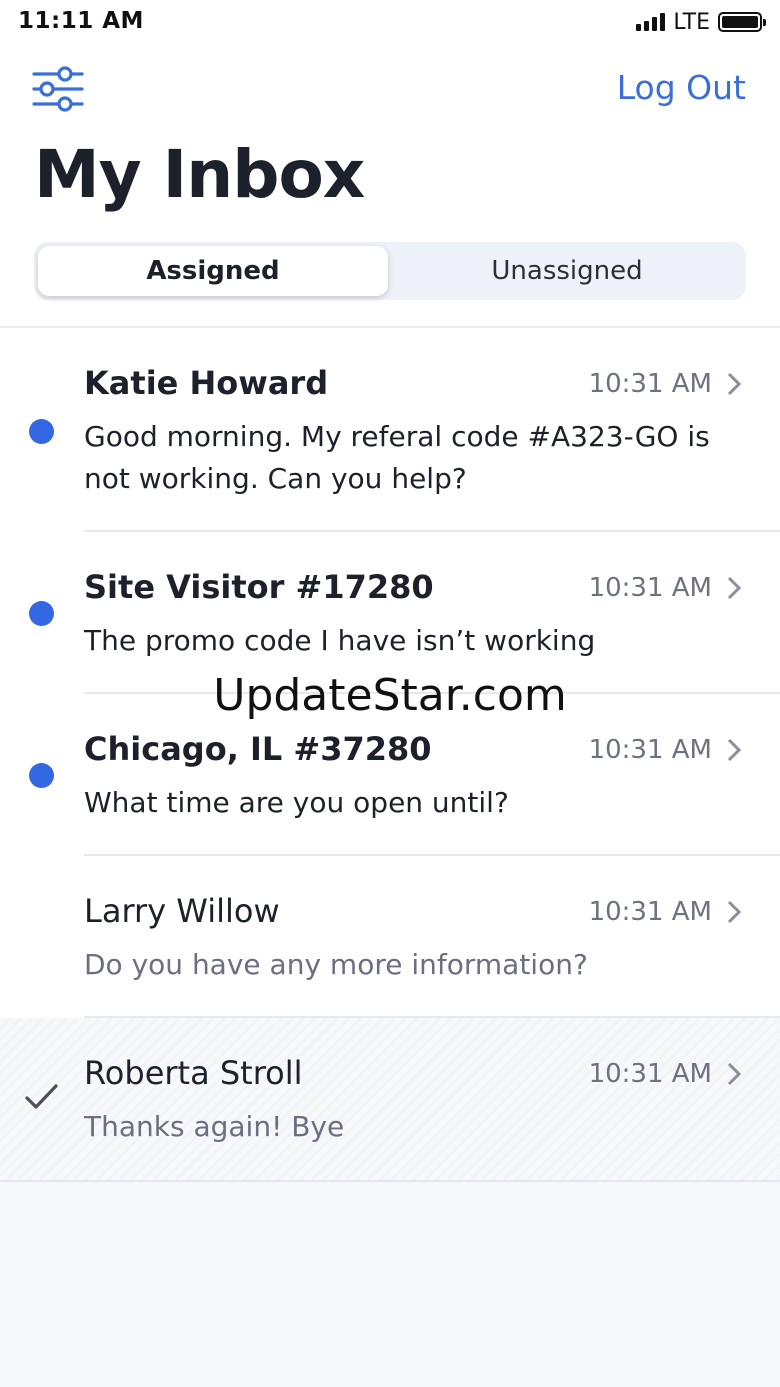 This screenshot has width=780, height=1387. What do you see at coordinates (206, 383) in the screenshot?
I see `conversation-name: Katie Howard` at bounding box center [206, 383].